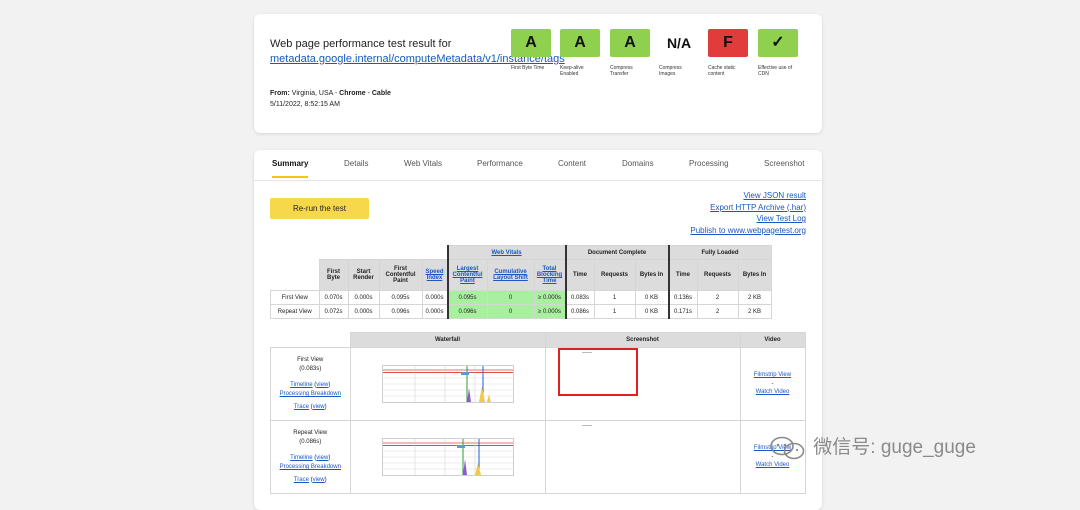 The image size is (1080, 510). Describe the element at coordinates (778, 53) in the screenshot. I see `grade-cdn: ✓ Effective use of CDN` at that location.